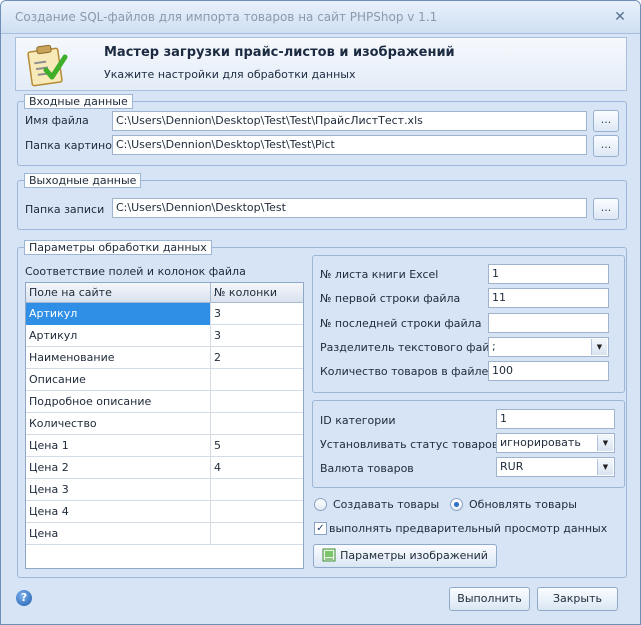 The height and width of the screenshot is (625, 641). What do you see at coordinates (135, 271) in the screenshot?
I see `mapping-caption: Соответствие полей и колонок файла` at bounding box center [135, 271].